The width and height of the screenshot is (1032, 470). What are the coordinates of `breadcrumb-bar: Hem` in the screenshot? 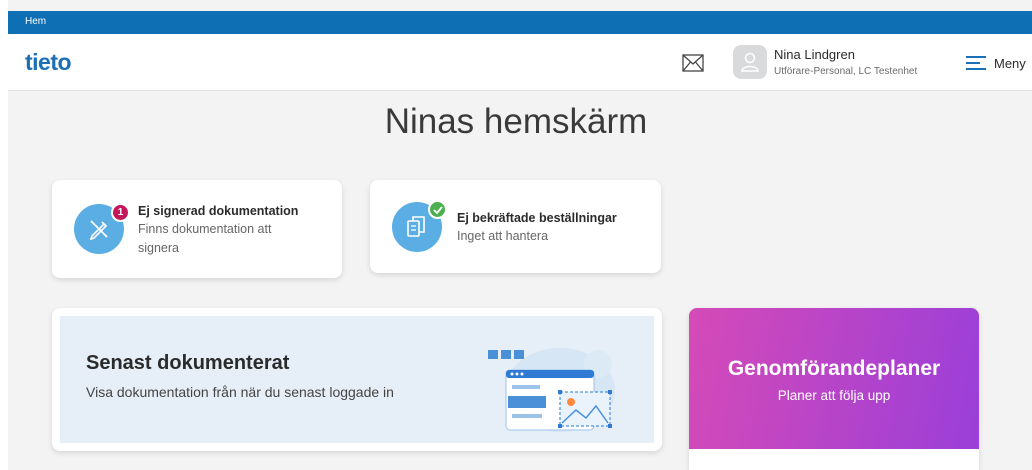 It's located at (520, 22).